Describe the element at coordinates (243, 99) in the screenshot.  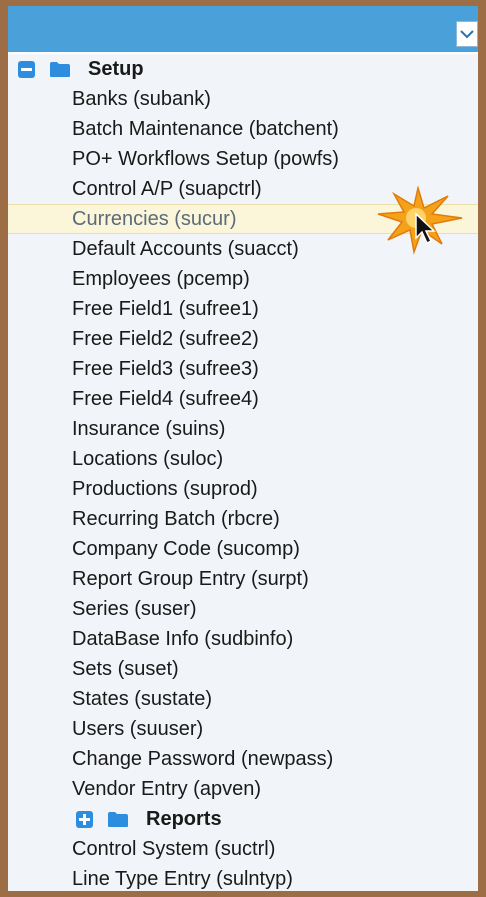
I see `tree-item: Banks (subank)` at that location.